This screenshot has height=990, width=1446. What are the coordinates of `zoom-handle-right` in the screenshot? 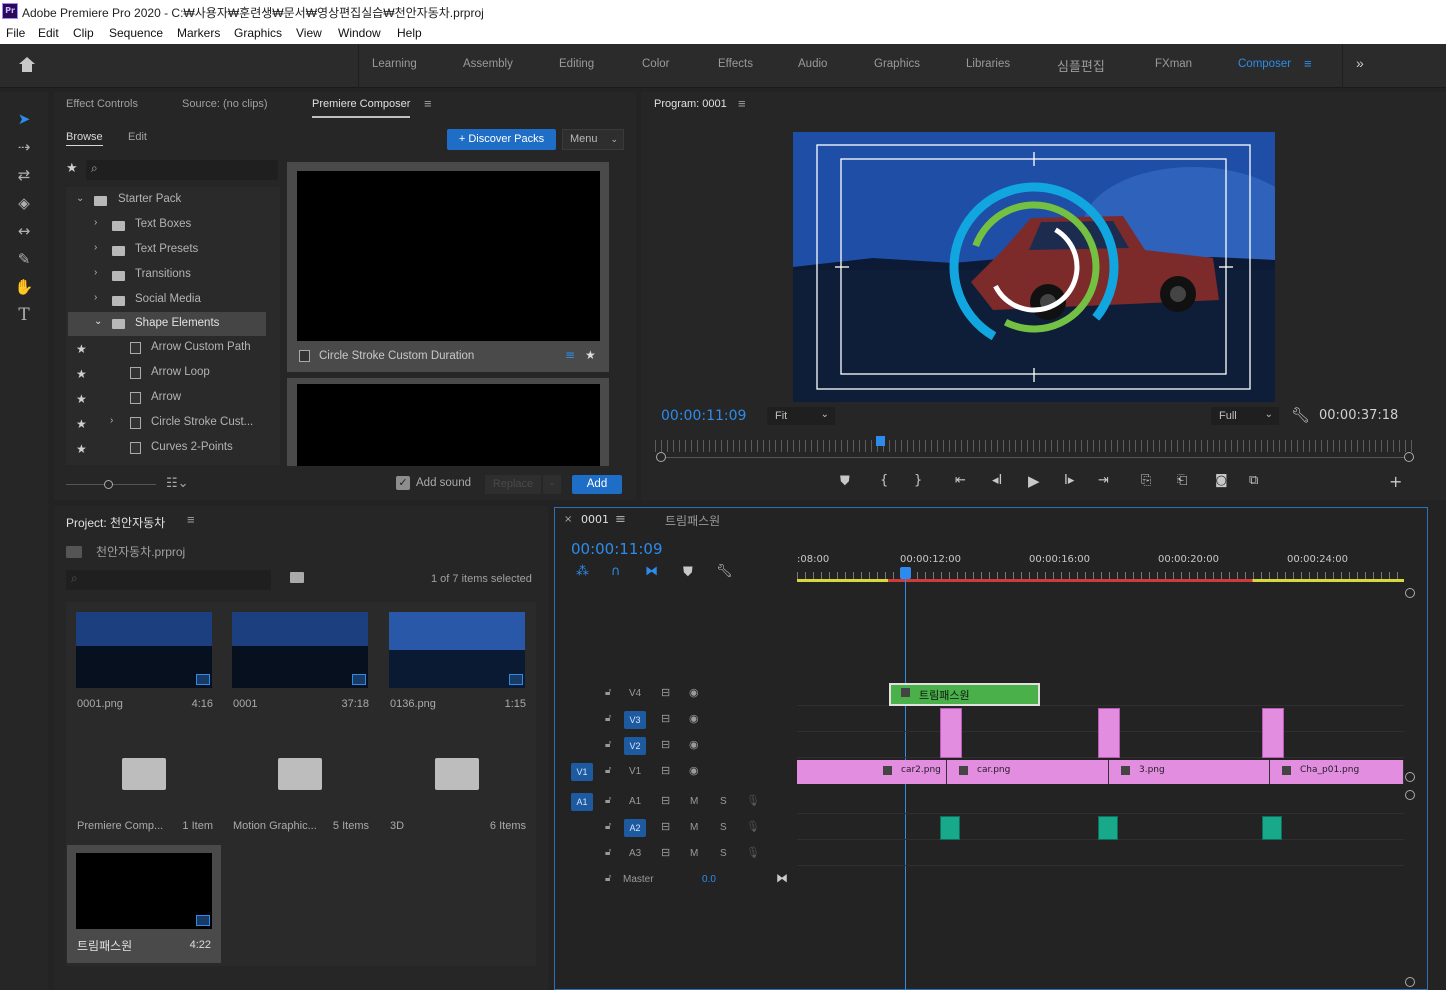 It's located at (1409, 457).